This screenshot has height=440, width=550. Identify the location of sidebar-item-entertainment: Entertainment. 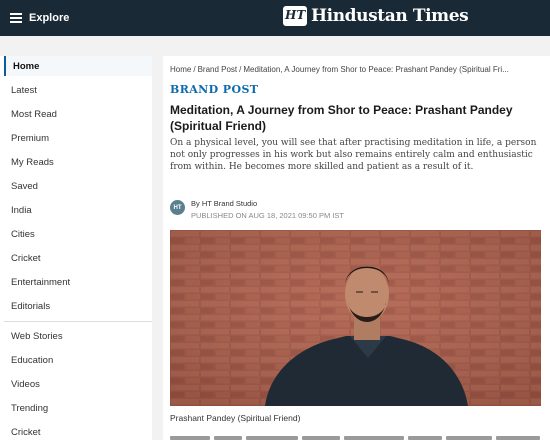
(78, 282).